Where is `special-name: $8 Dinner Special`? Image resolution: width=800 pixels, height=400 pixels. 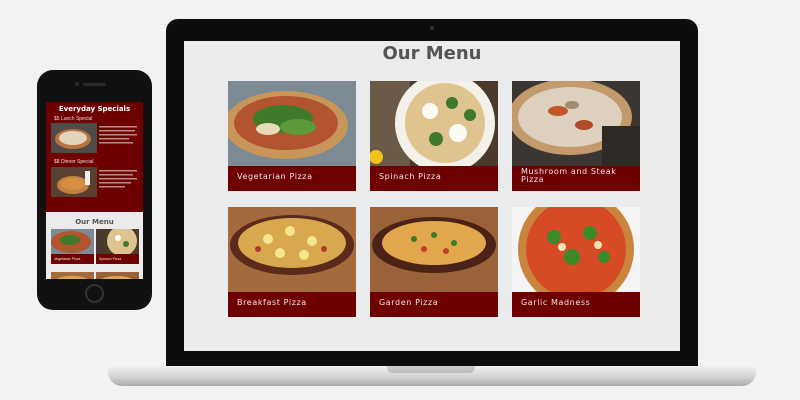 special-name: $8 Dinner Special is located at coordinates (74, 162).